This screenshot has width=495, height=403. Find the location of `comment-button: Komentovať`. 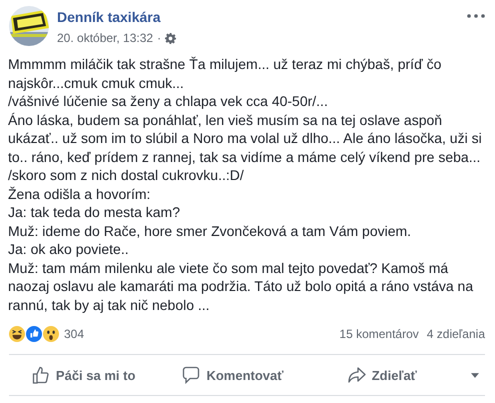

comment-button: Komentovať is located at coordinates (233, 375).